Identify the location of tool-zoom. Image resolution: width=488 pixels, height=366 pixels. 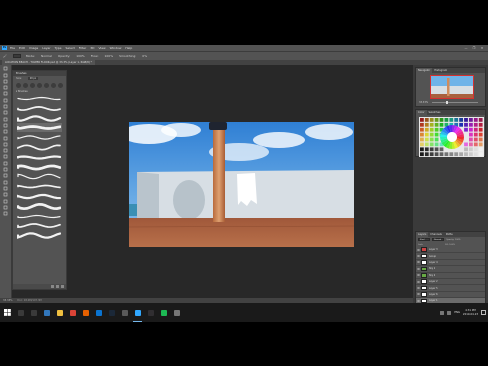
(6, 188).